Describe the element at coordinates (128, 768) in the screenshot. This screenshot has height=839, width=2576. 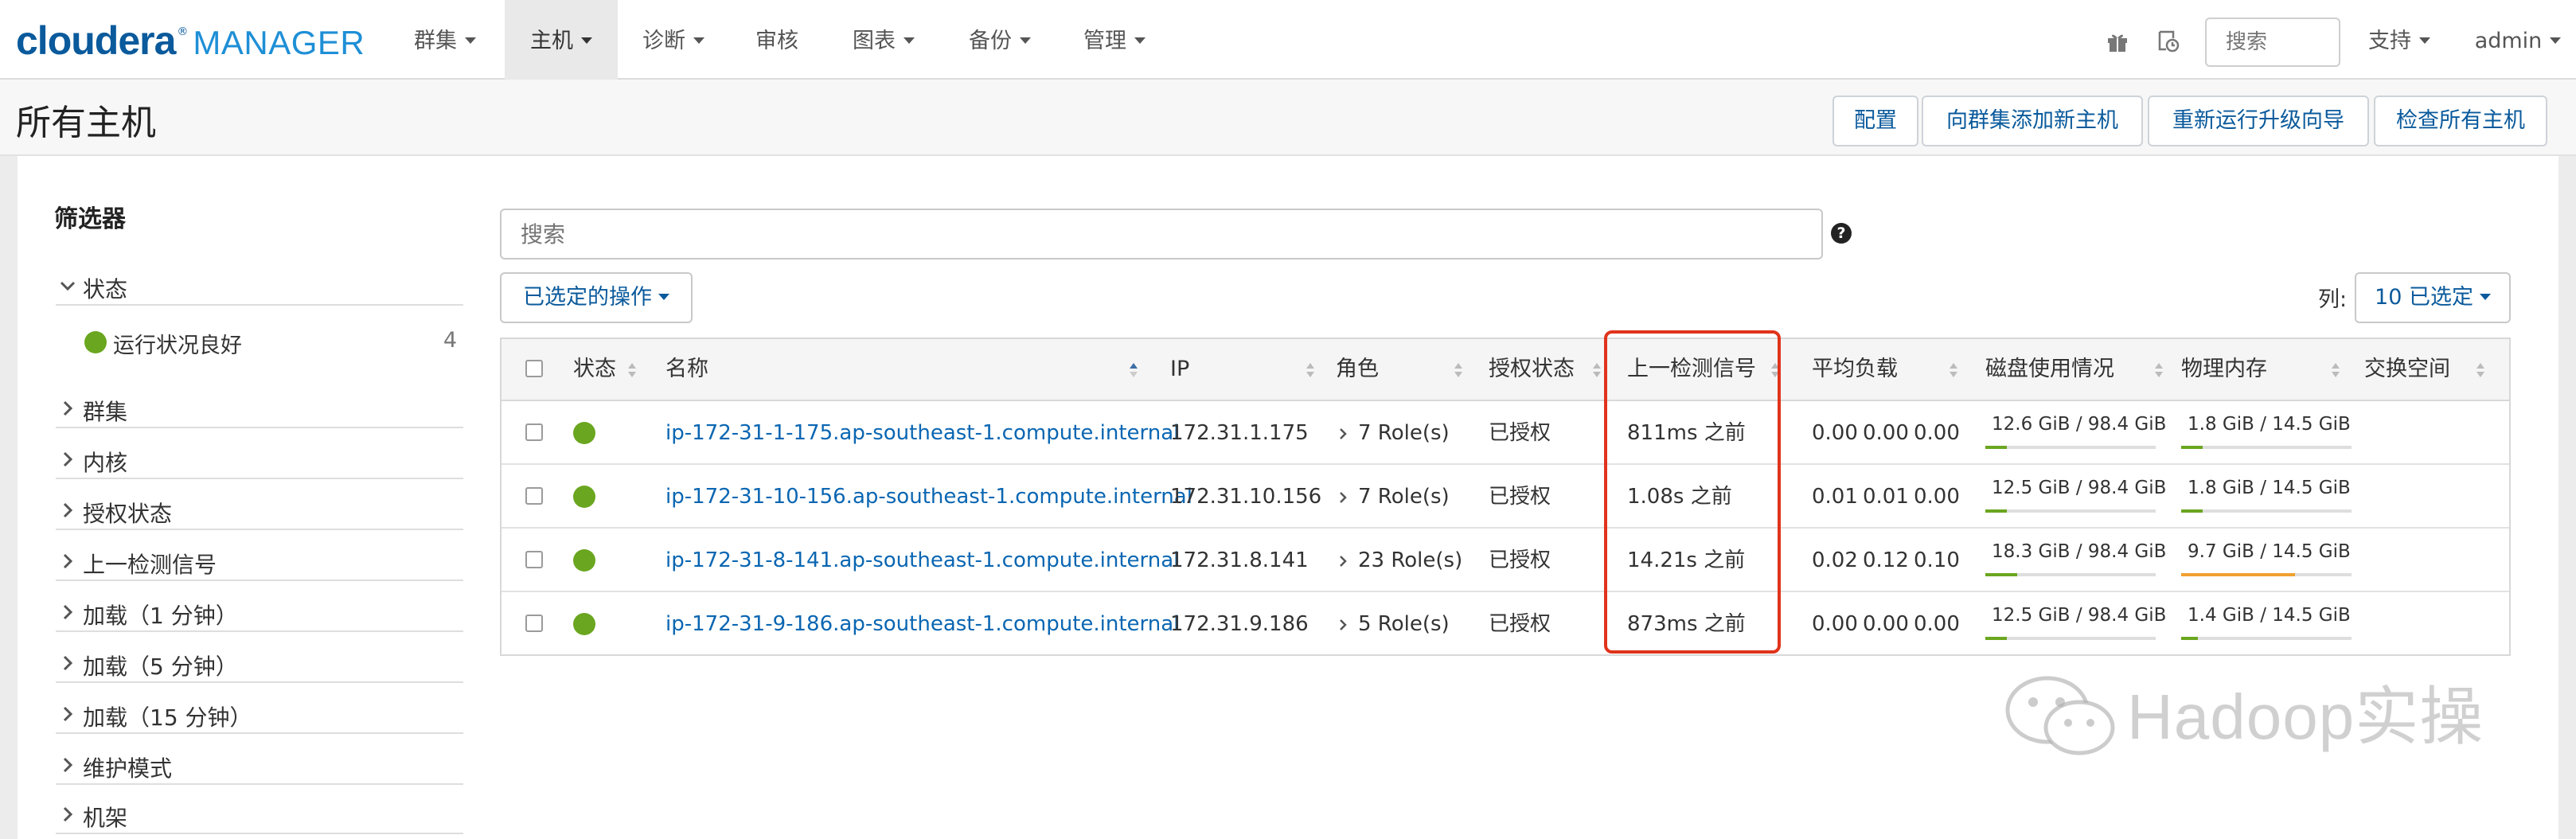
I see `filter-group-label: 维护模式` at that location.